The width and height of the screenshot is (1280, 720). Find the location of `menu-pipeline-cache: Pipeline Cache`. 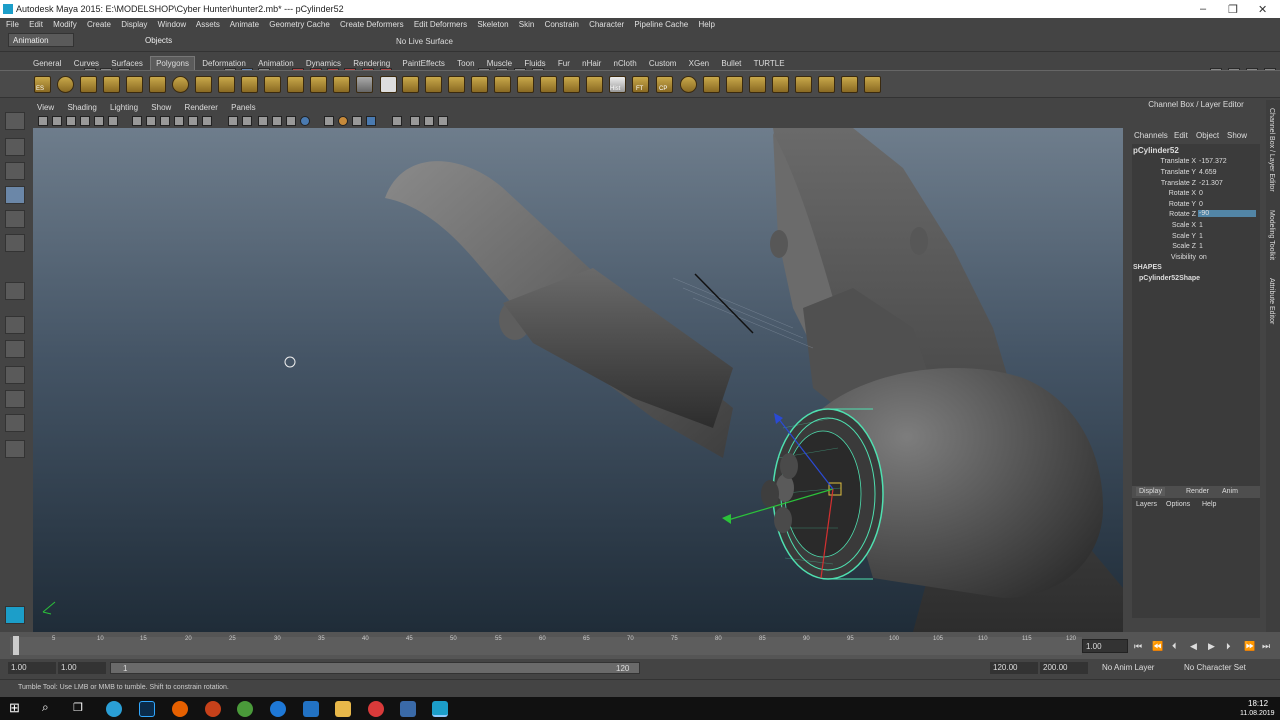

menu-pipeline-cache: Pipeline Cache is located at coordinates (661, 24).